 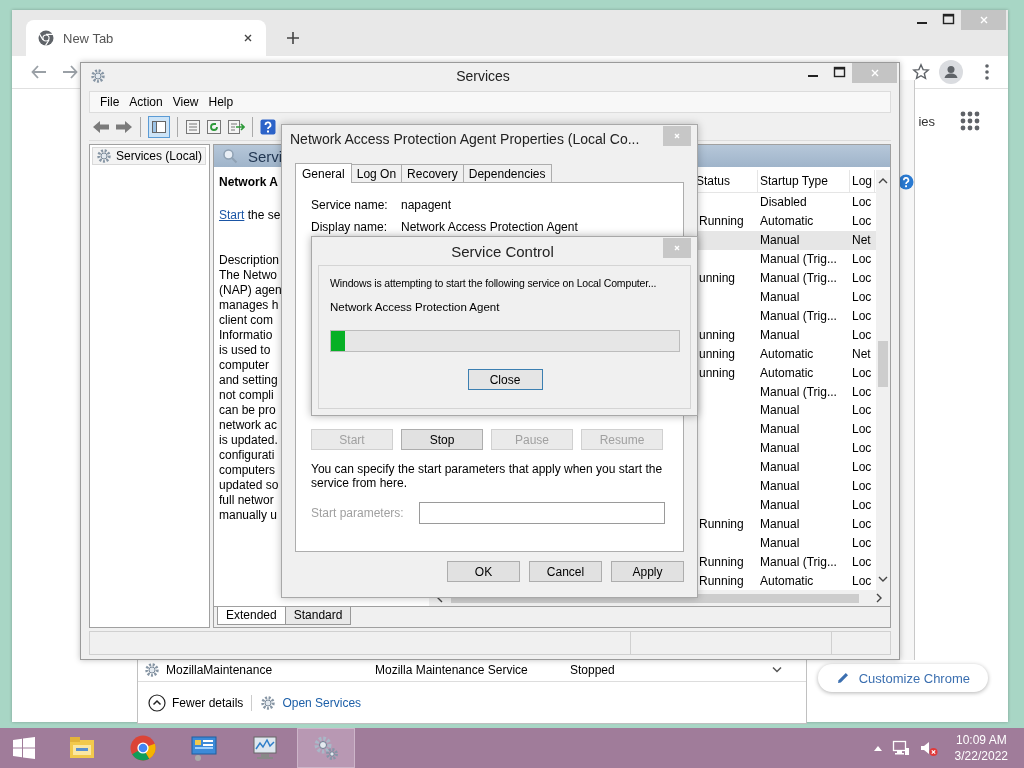 I want to click on description-text: not compli, so click(x=246, y=395).